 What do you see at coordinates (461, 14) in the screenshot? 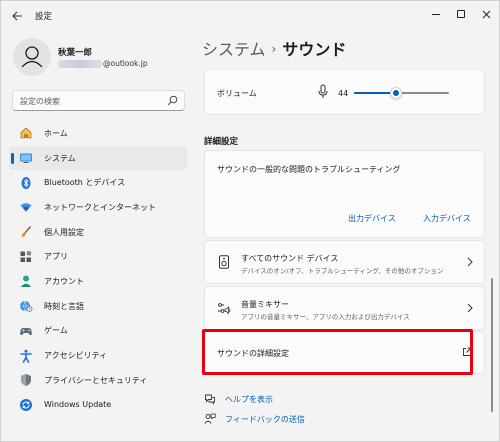
I see `maximize-icon` at bounding box center [461, 14].